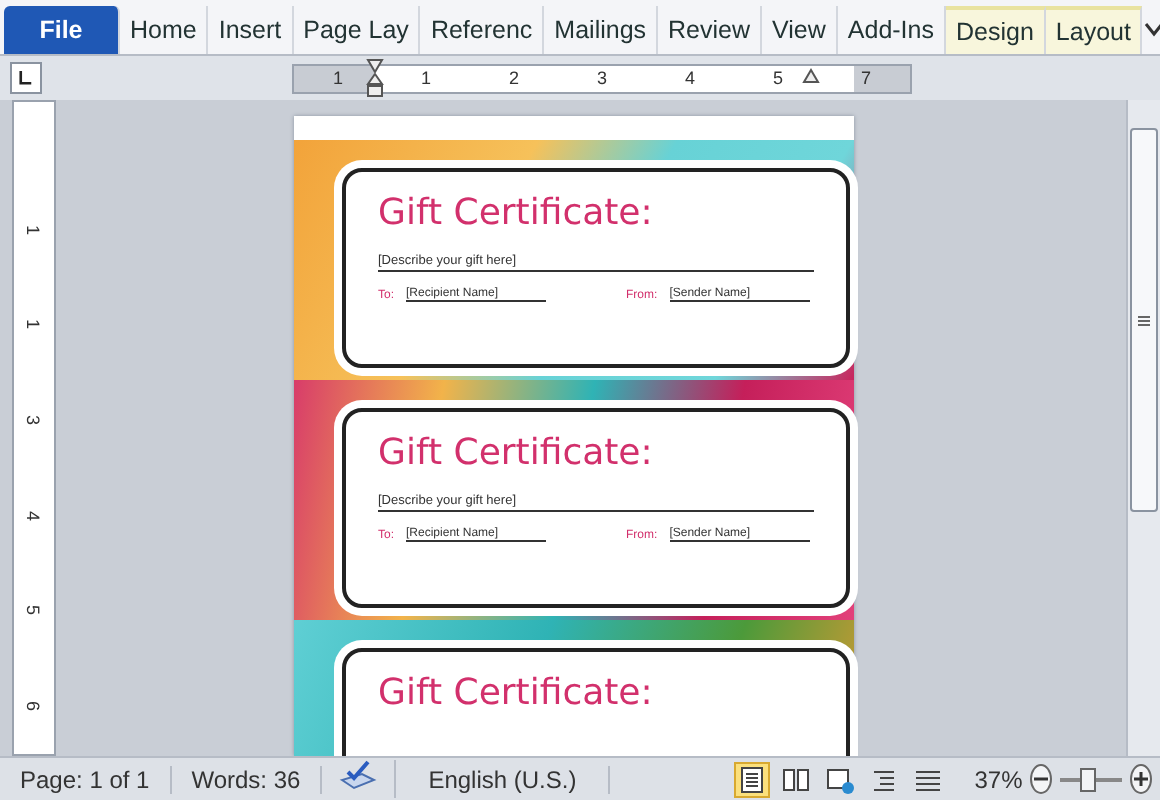 This screenshot has width=1160, height=800. What do you see at coordinates (800, 30) in the screenshot?
I see `ribbon-tab: View` at bounding box center [800, 30].